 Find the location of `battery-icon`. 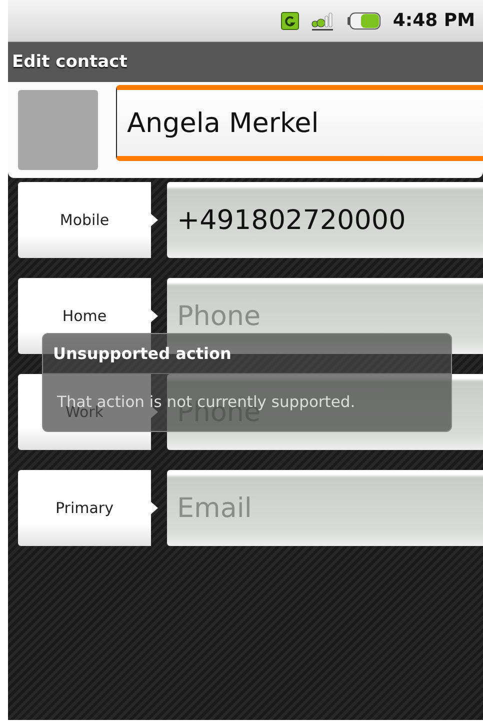

battery-icon is located at coordinates (363, 21).